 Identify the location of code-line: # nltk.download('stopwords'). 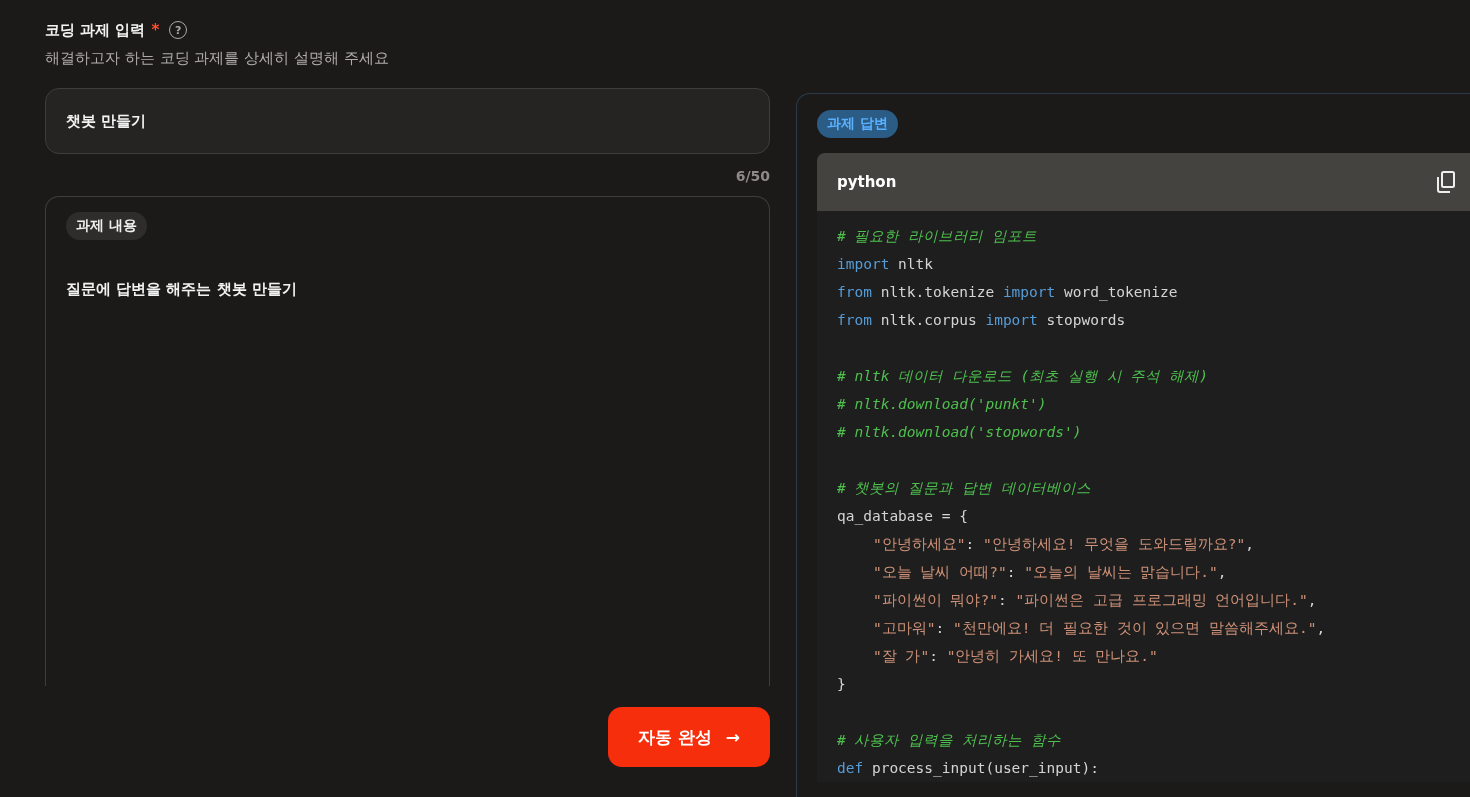
(960, 432).